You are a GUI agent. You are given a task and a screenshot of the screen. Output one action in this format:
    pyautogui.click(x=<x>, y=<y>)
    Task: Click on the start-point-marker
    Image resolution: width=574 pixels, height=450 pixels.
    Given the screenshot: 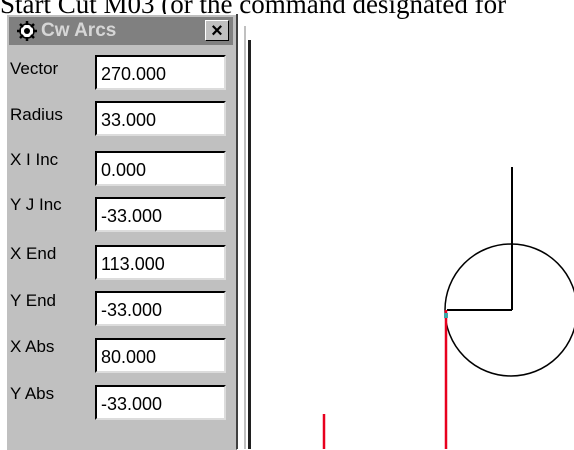 What is the action you would take?
    pyautogui.click(x=446, y=315)
    